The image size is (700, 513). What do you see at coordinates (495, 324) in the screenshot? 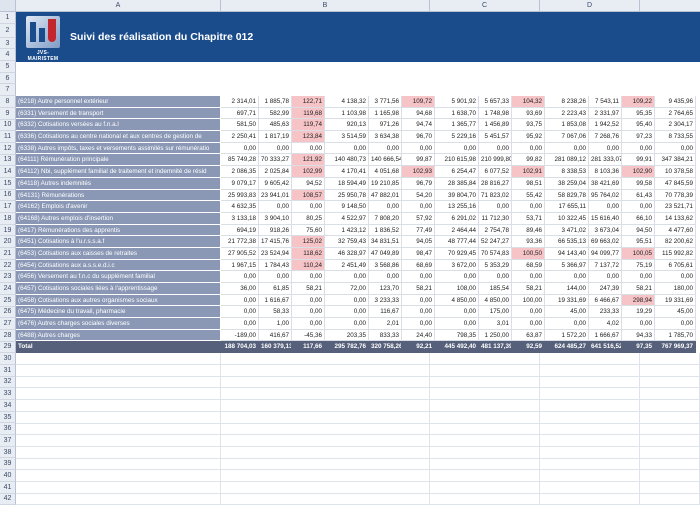
I see `amount-cell: 3,01` at bounding box center [495, 324].